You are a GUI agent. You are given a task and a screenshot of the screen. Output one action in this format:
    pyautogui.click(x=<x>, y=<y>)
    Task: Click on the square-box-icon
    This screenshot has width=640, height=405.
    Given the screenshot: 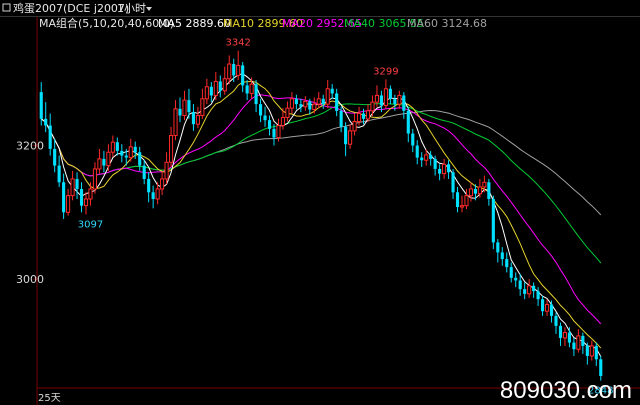 What is the action you would take?
    pyautogui.click(x=6, y=7)
    